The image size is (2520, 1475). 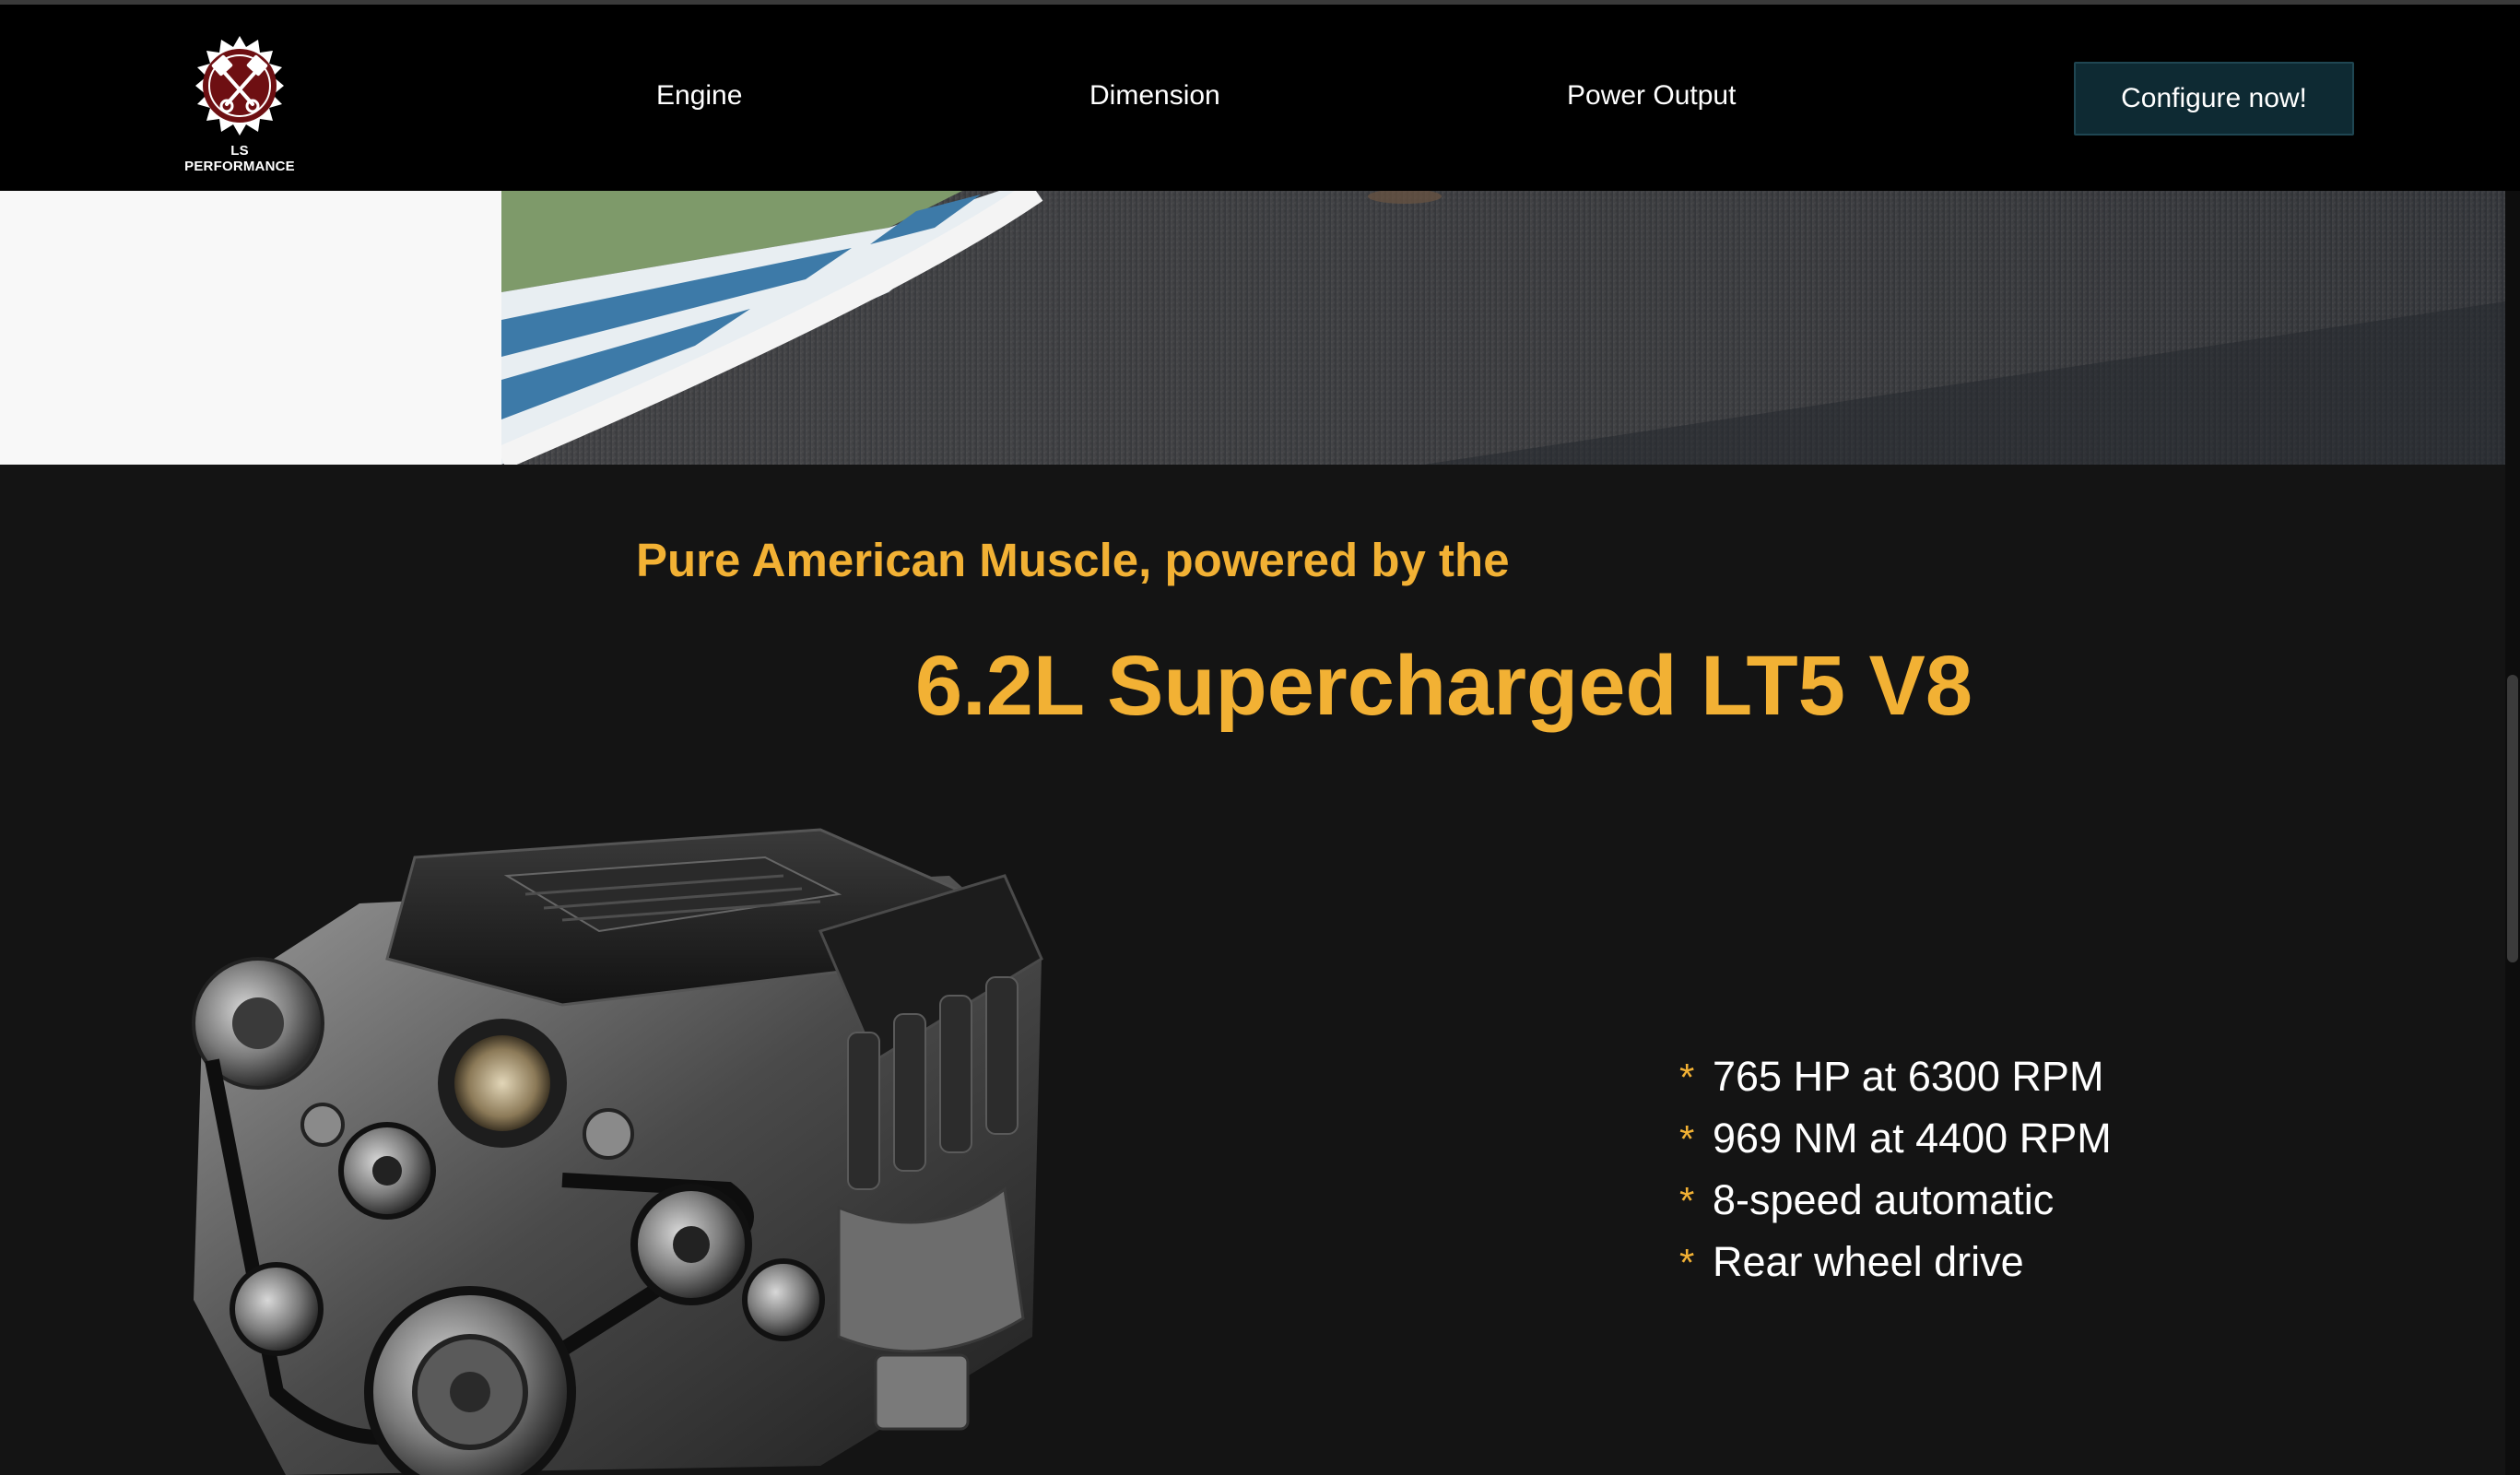 I want to click on nav-link-power-output: Power Output, so click(x=1651, y=96).